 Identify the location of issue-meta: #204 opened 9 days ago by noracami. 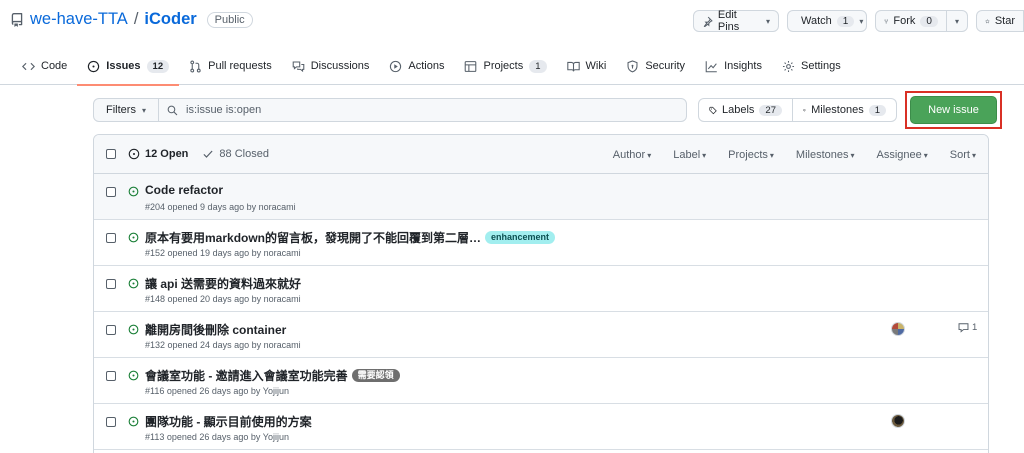
(220, 207).